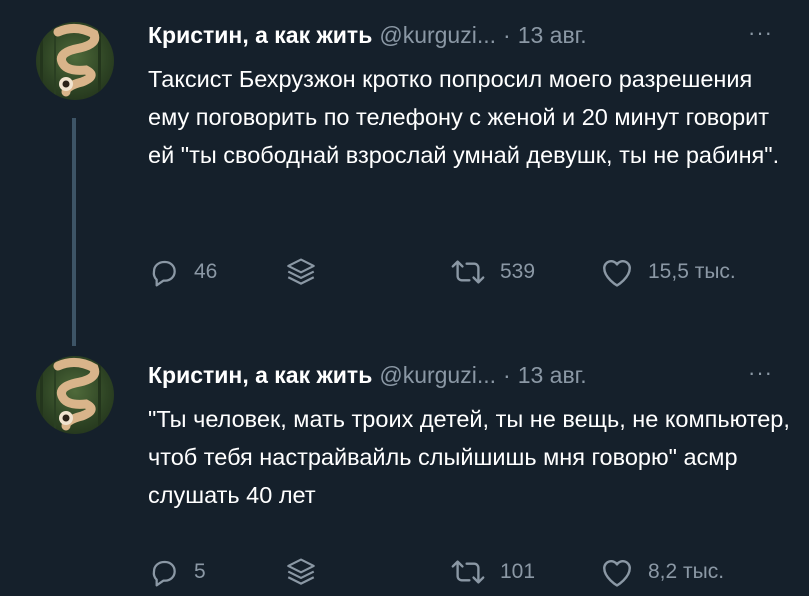 Image resolution: width=809 pixels, height=596 pixels. What do you see at coordinates (692, 271) in the screenshot?
I see `like-count: 15,5 тыс.` at bounding box center [692, 271].